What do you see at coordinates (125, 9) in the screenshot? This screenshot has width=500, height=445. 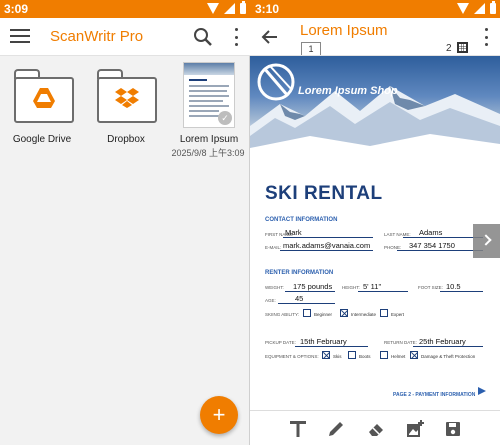 I see `status-bar-left: 3:09` at bounding box center [125, 9].